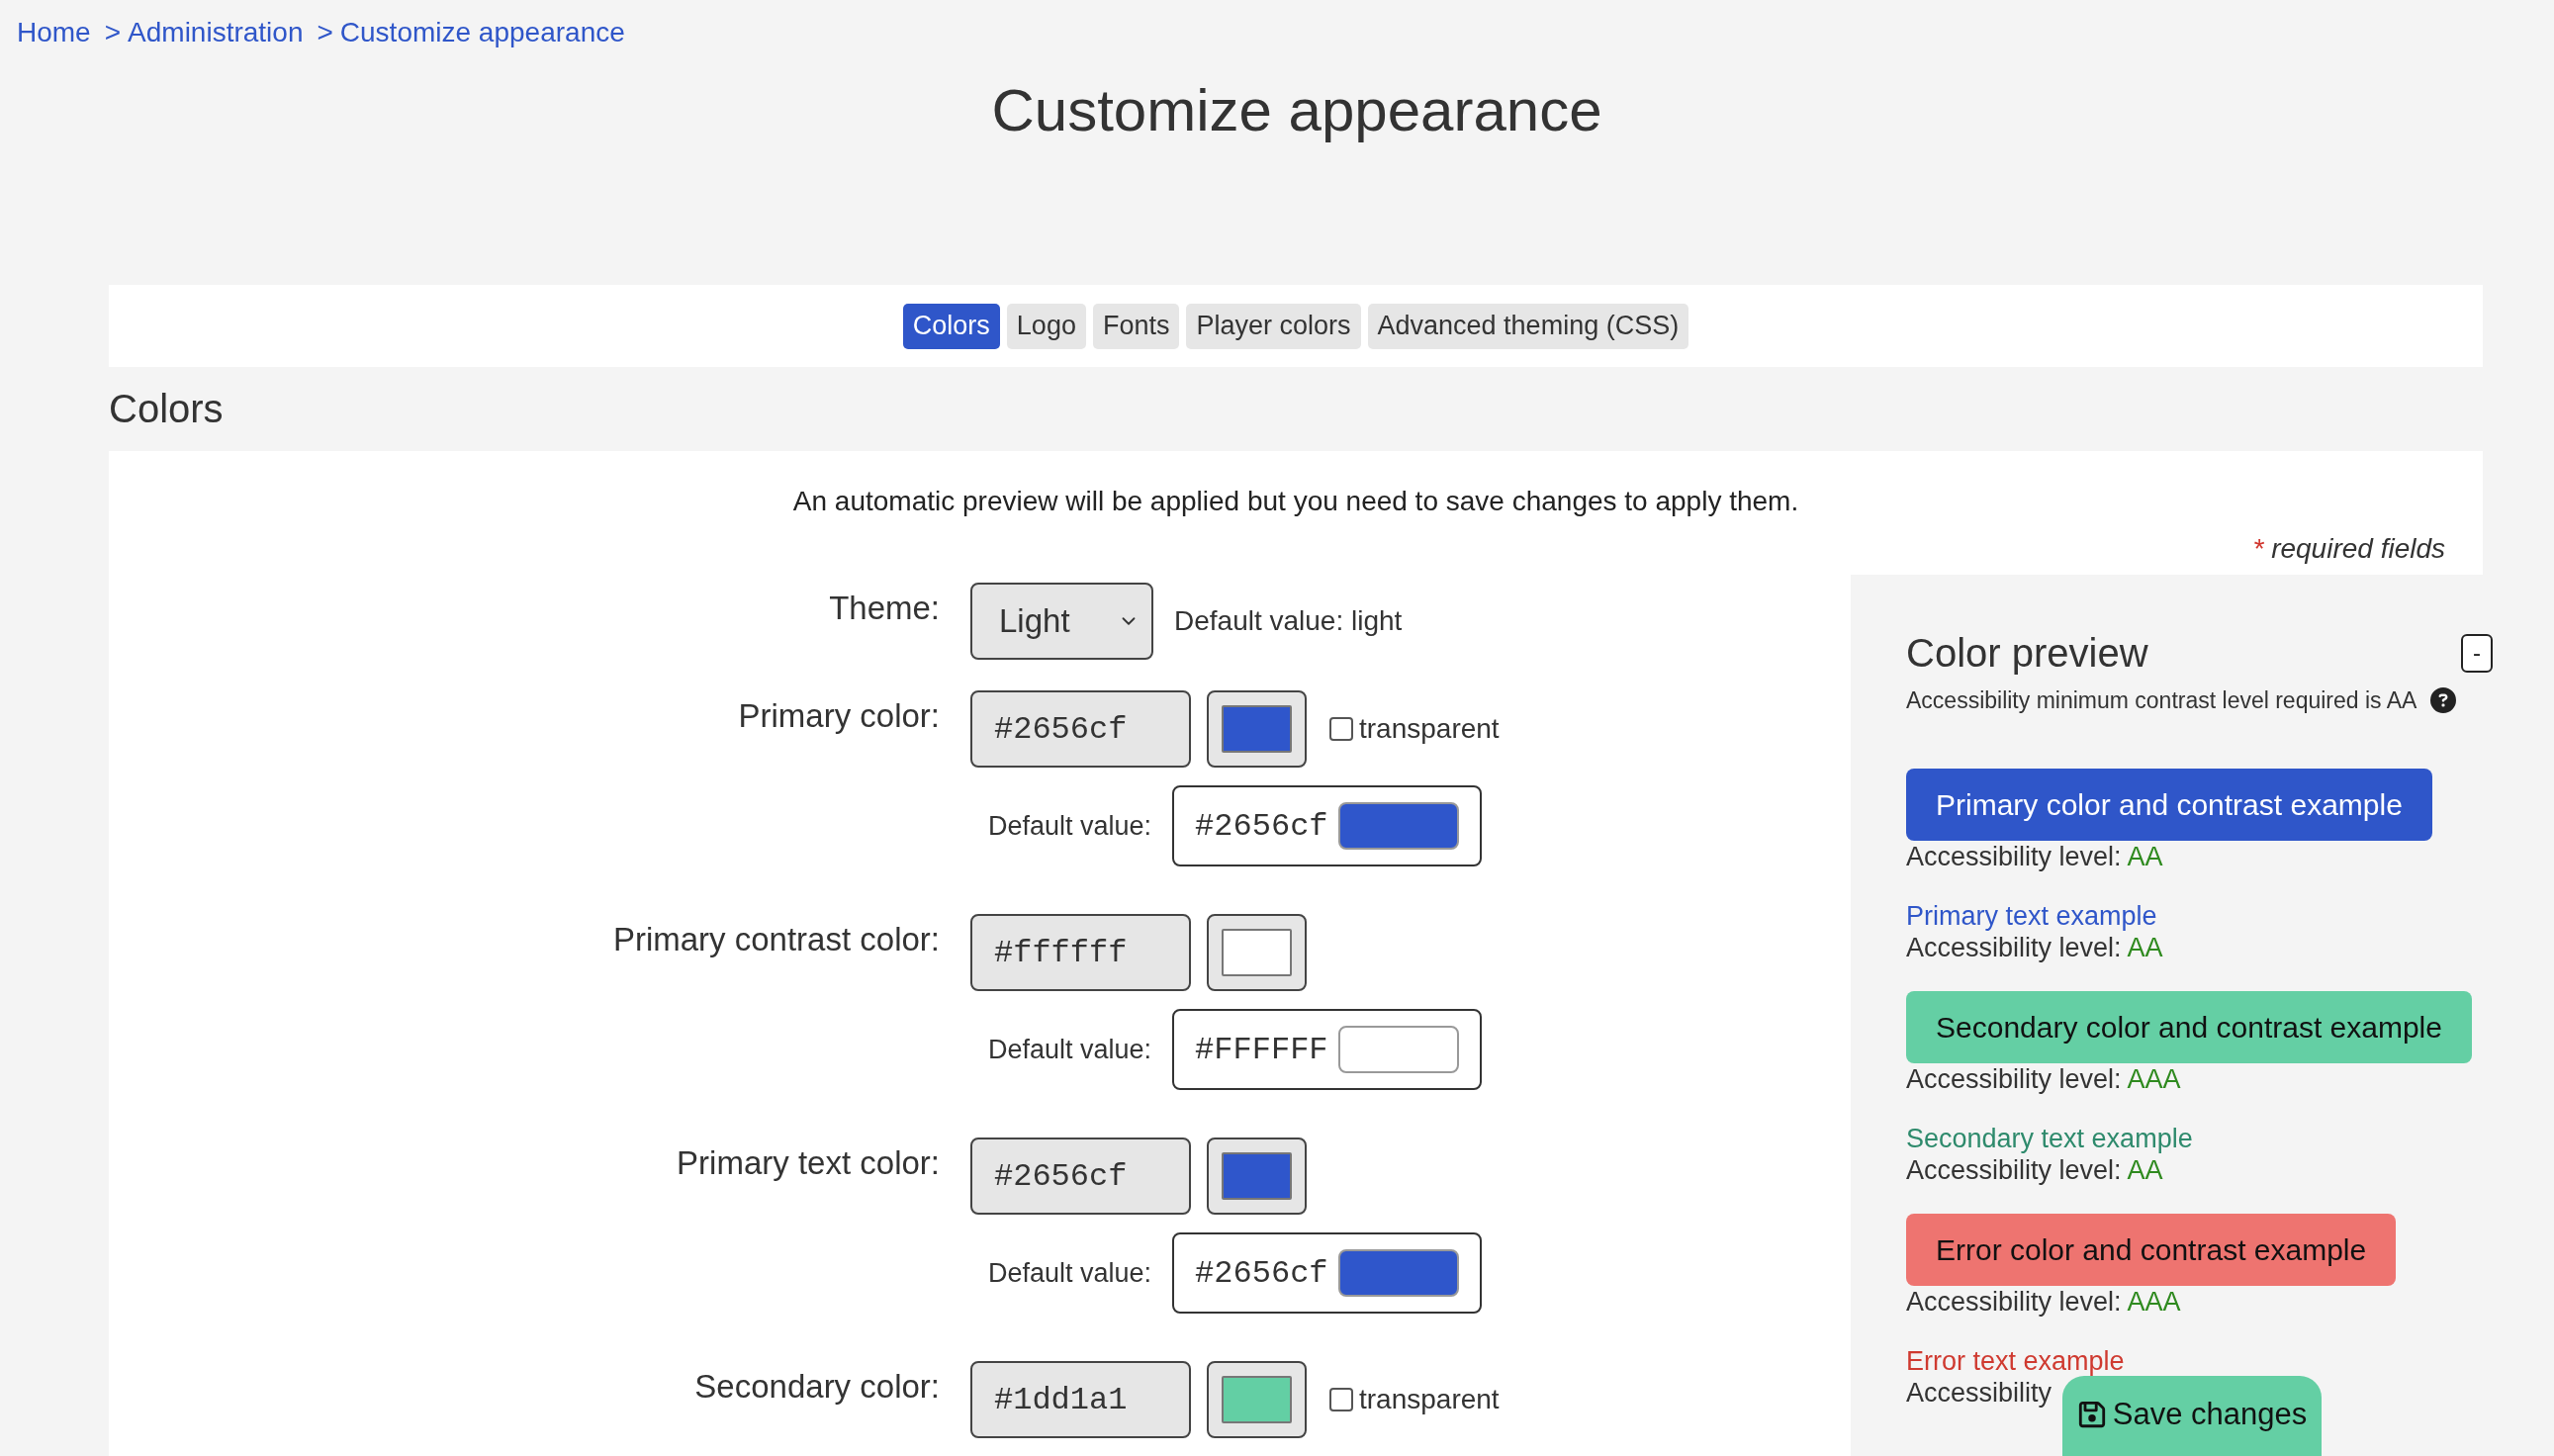 Image resolution: width=2554 pixels, height=1456 pixels. What do you see at coordinates (1080, 1399) in the screenshot?
I see `hex-input: #1dd1a1` at bounding box center [1080, 1399].